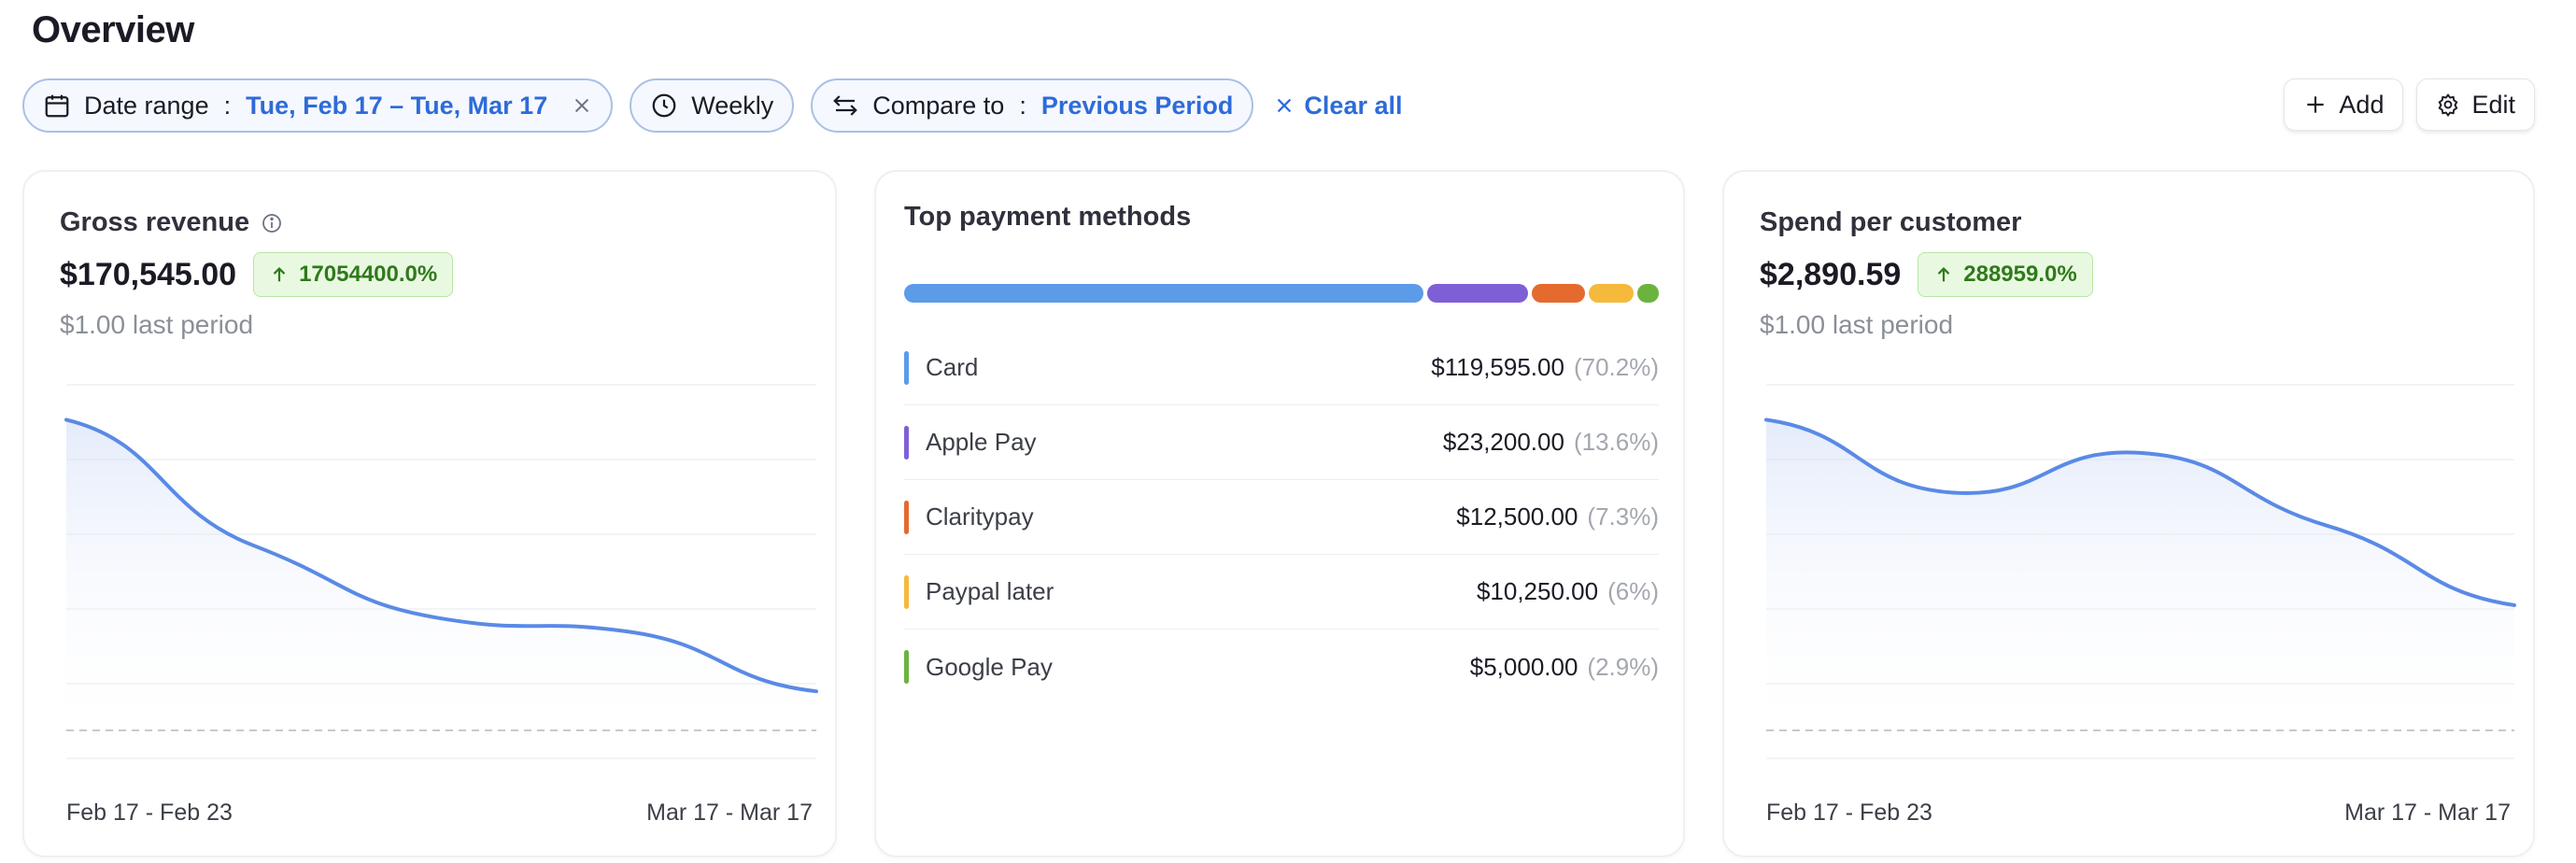  Describe the element at coordinates (1137, 105) in the screenshot. I see `compare-value: Previous Period` at that location.